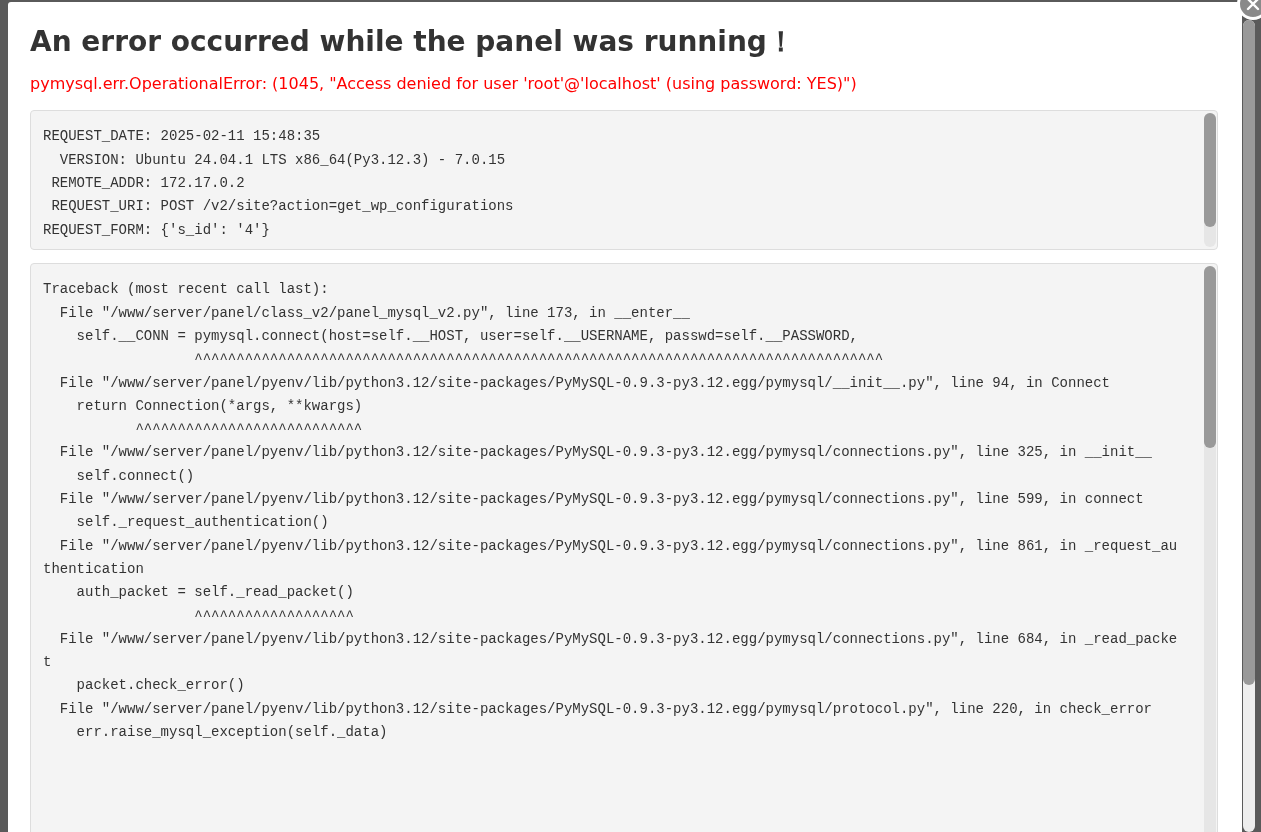 The height and width of the screenshot is (832, 1261). I want to click on code-line: VERSION: Ubuntu 24.04.1 LTS x86_64(Py3.12.3) - 7.0.15, so click(282, 160).